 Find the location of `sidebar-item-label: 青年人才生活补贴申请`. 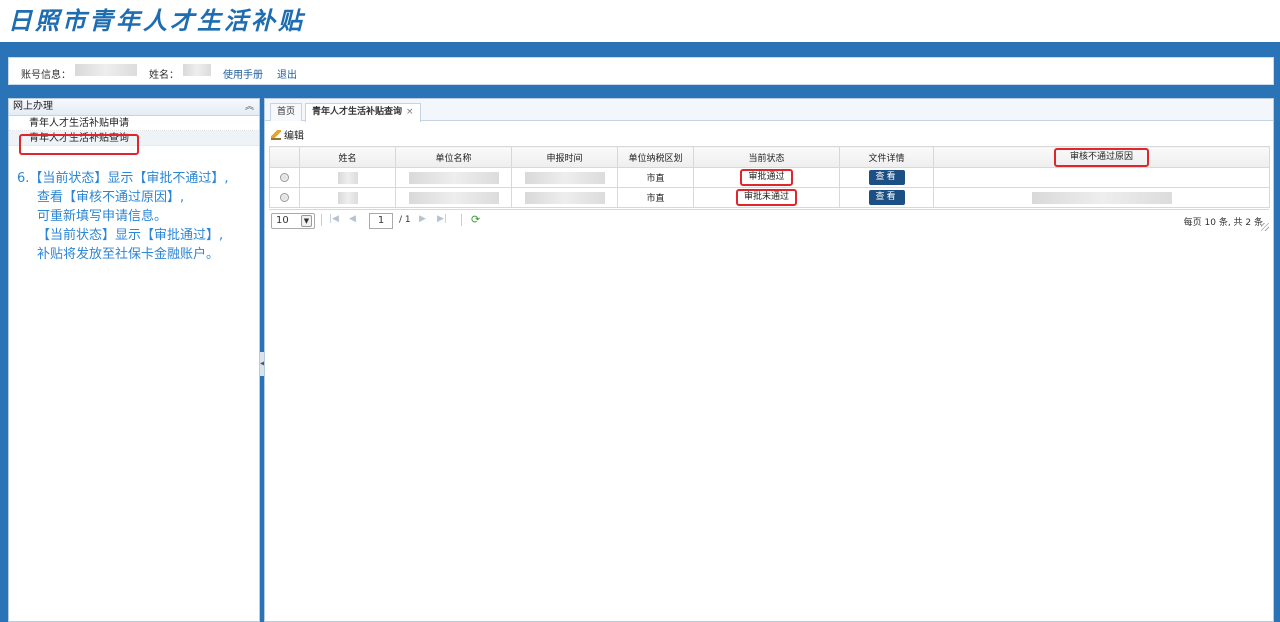

sidebar-item-label: 青年人才生活补贴申请 is located at coordinates (79, 123).